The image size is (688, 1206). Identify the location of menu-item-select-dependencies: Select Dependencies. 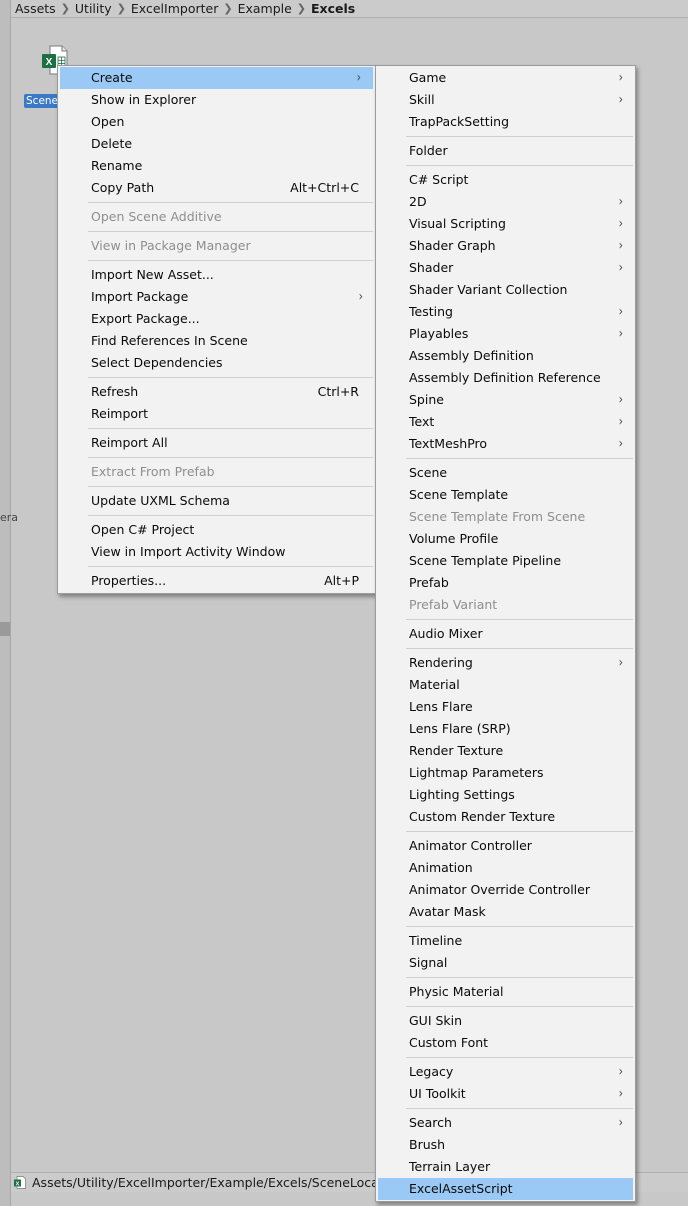
(216, 363).